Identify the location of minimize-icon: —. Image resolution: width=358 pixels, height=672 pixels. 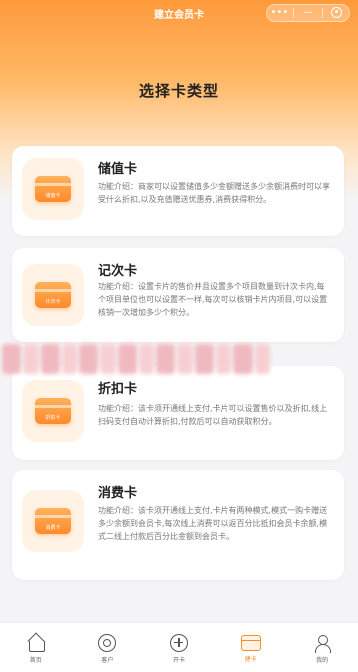
(308, 13).